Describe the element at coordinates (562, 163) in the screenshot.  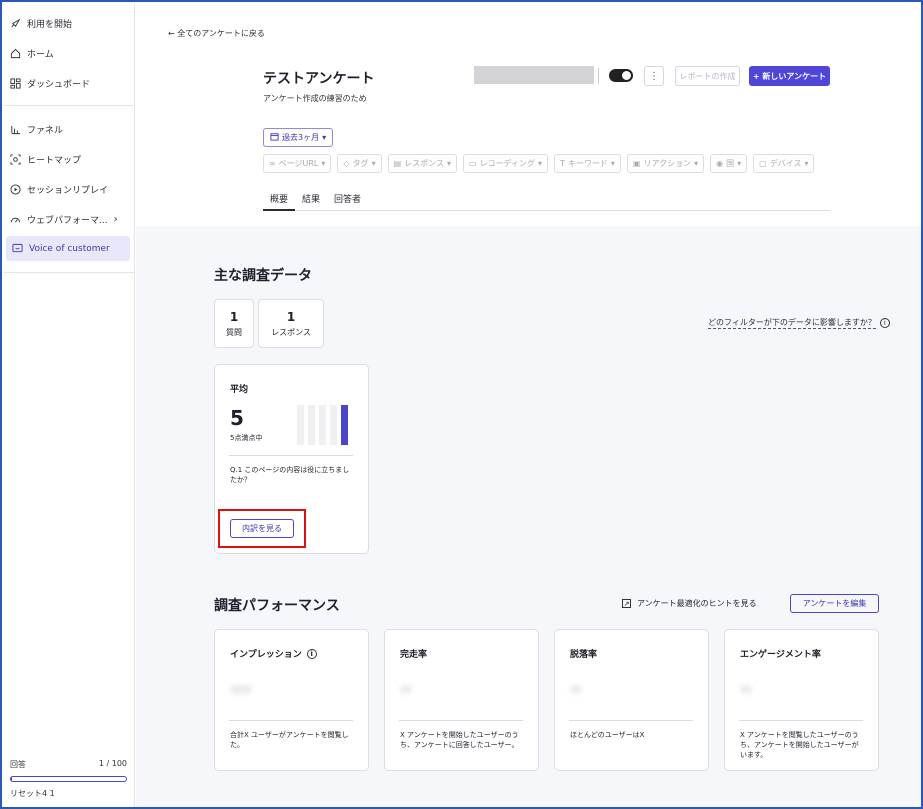
I see `text-icon: T` at that location.